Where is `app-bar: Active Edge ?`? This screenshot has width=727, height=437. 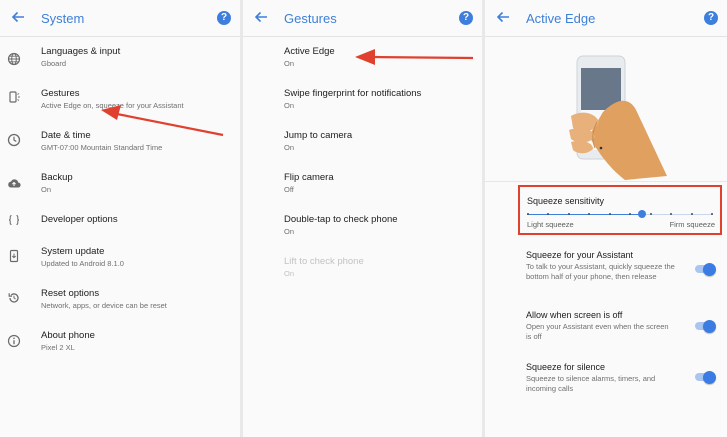 app-bar: Active Edge ? is located at coordinates (606, 18).